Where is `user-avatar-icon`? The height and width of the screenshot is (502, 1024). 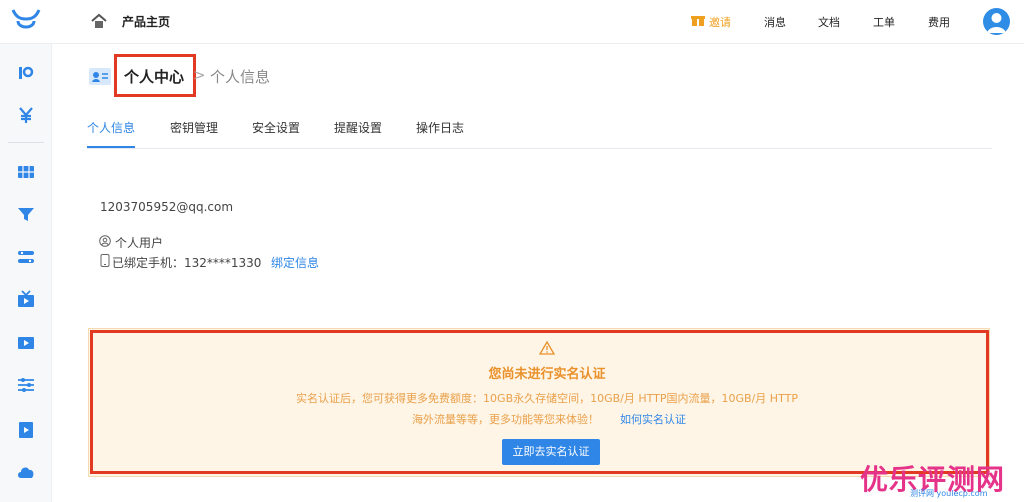 user-avatar-icon is located at coordinates (996, 23).